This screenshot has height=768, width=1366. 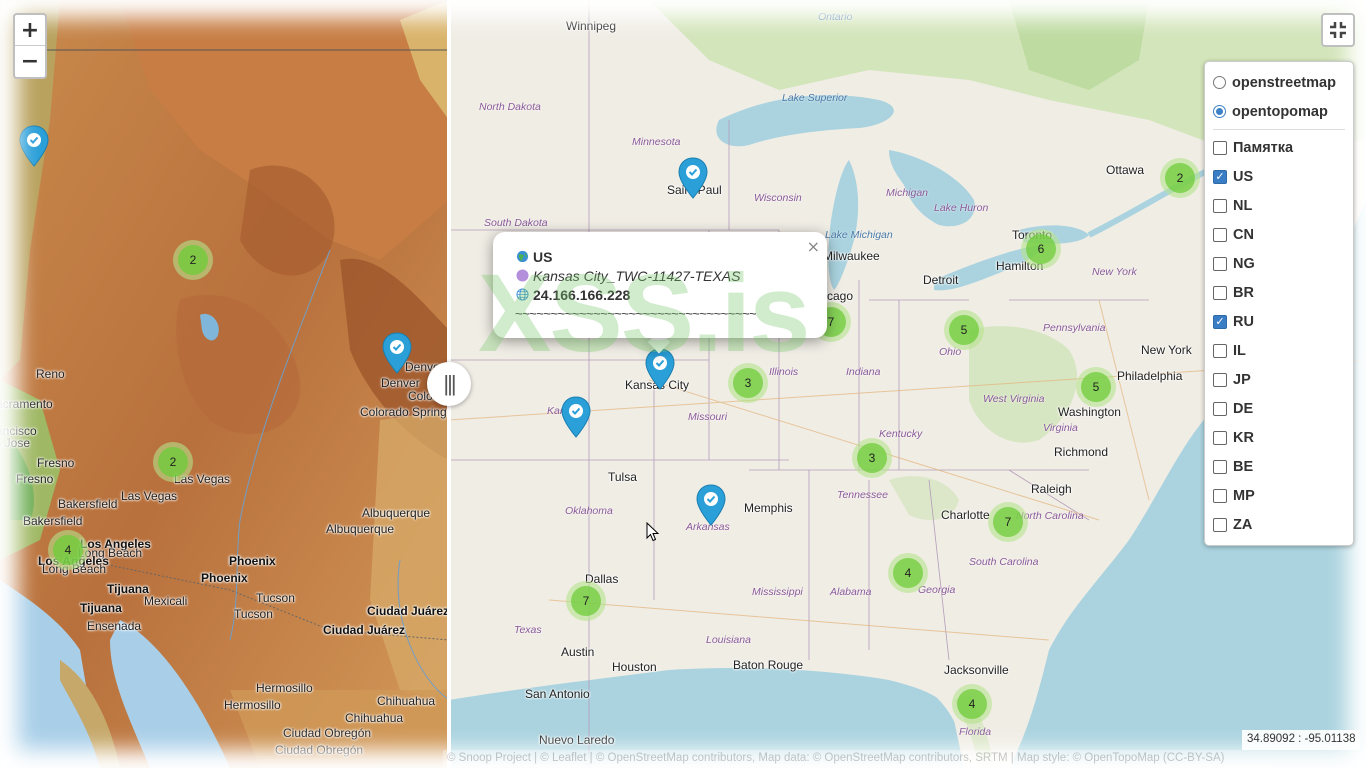 What do you see at coordinates (1239, 350) in the screenshot?
I see `overlay-label: IL` at bounding box center [1239, 350].